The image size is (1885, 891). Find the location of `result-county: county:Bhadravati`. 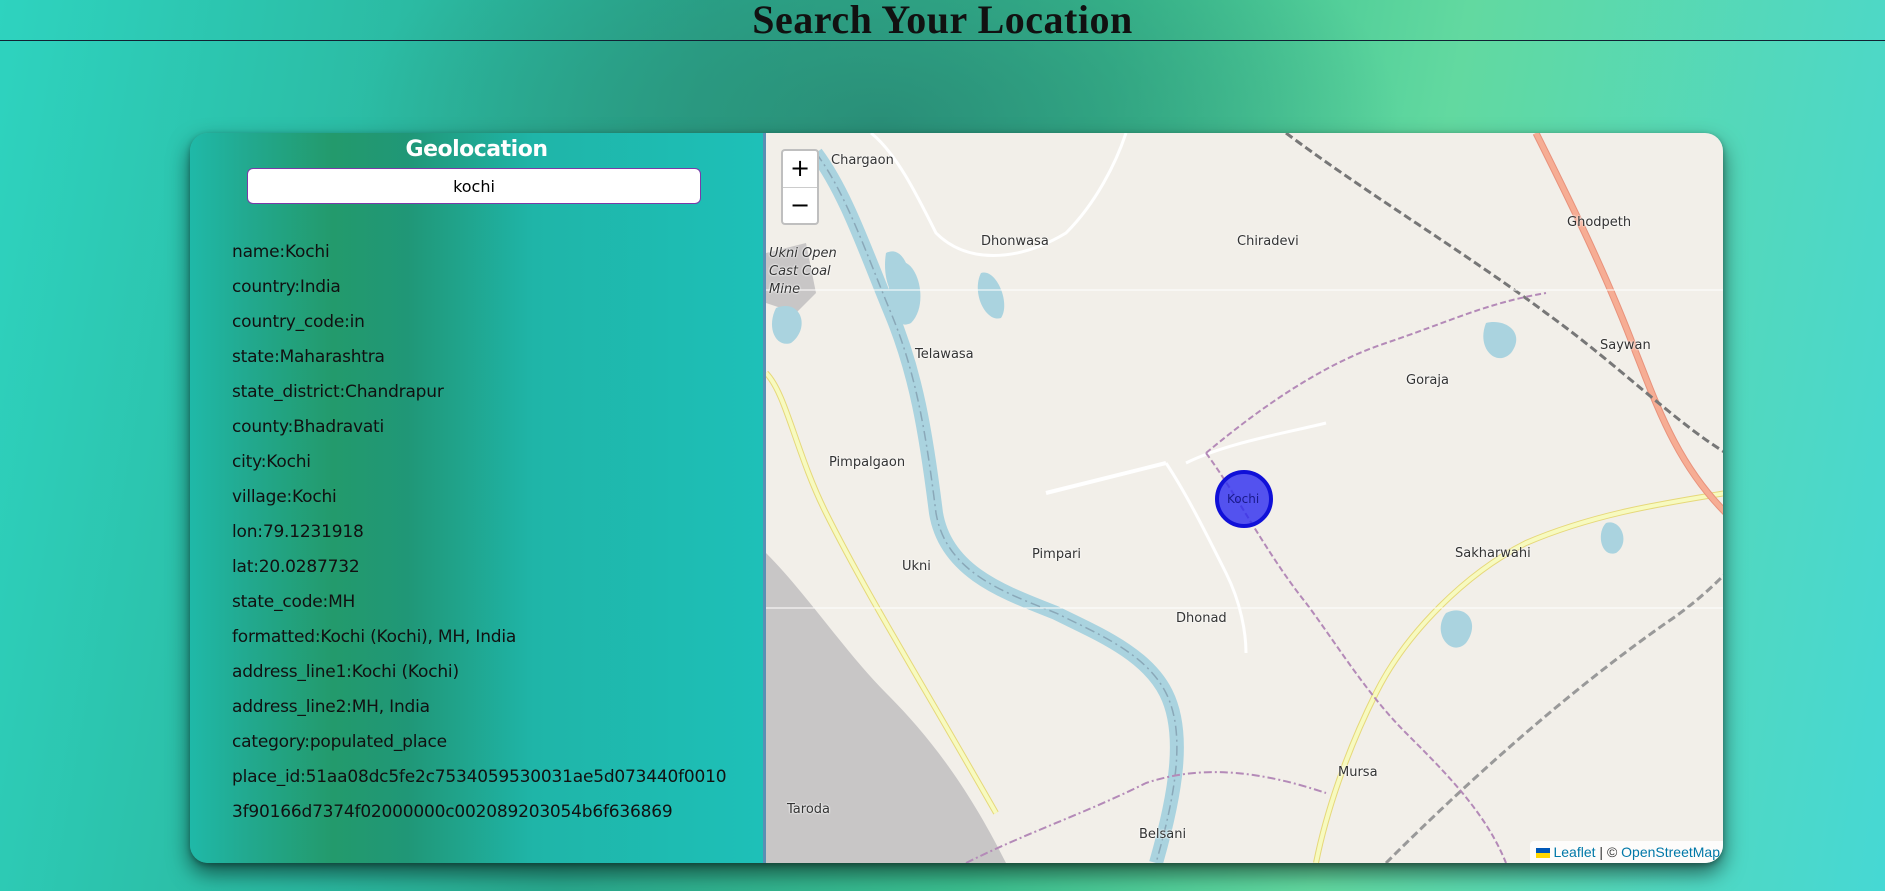

result-county: county:Bhadravati is located at coordinates (308, 427).